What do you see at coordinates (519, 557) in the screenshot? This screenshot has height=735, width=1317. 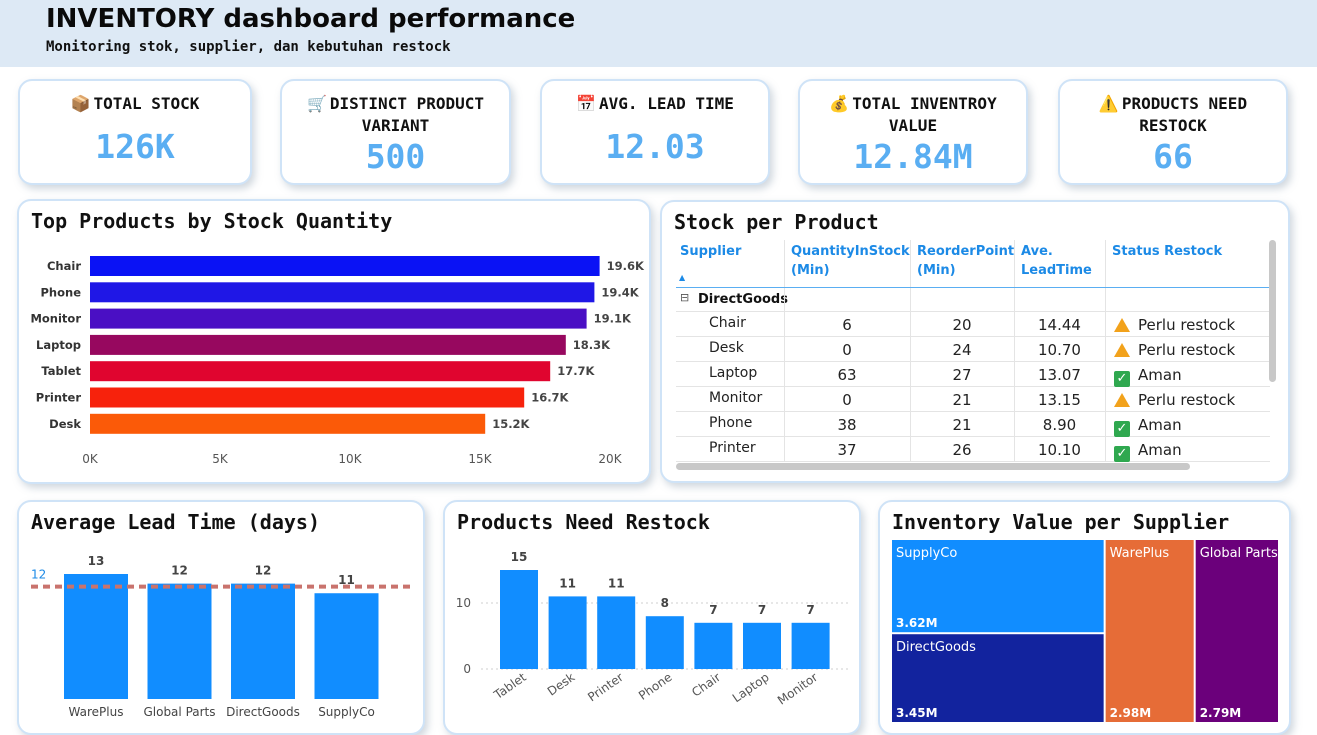 I see `bar-value-label: 15` at bounding box center [519, 557].